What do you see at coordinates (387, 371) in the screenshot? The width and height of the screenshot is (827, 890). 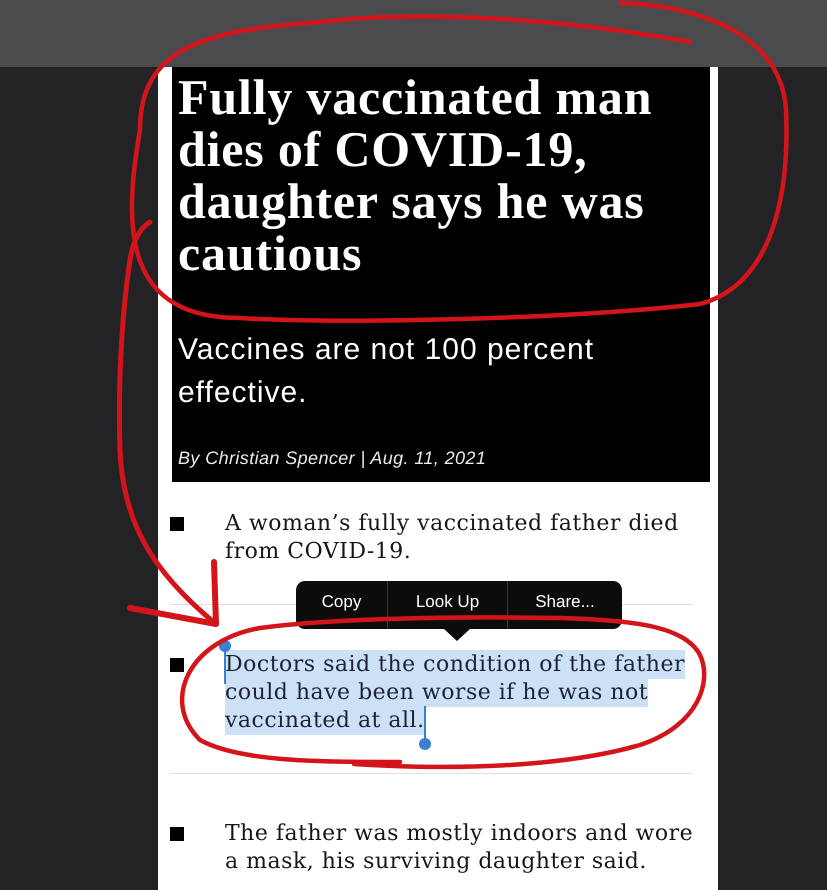 I see `subtitle: Vaccines are not 100 percent effective.` at bounding box center [387, 371].